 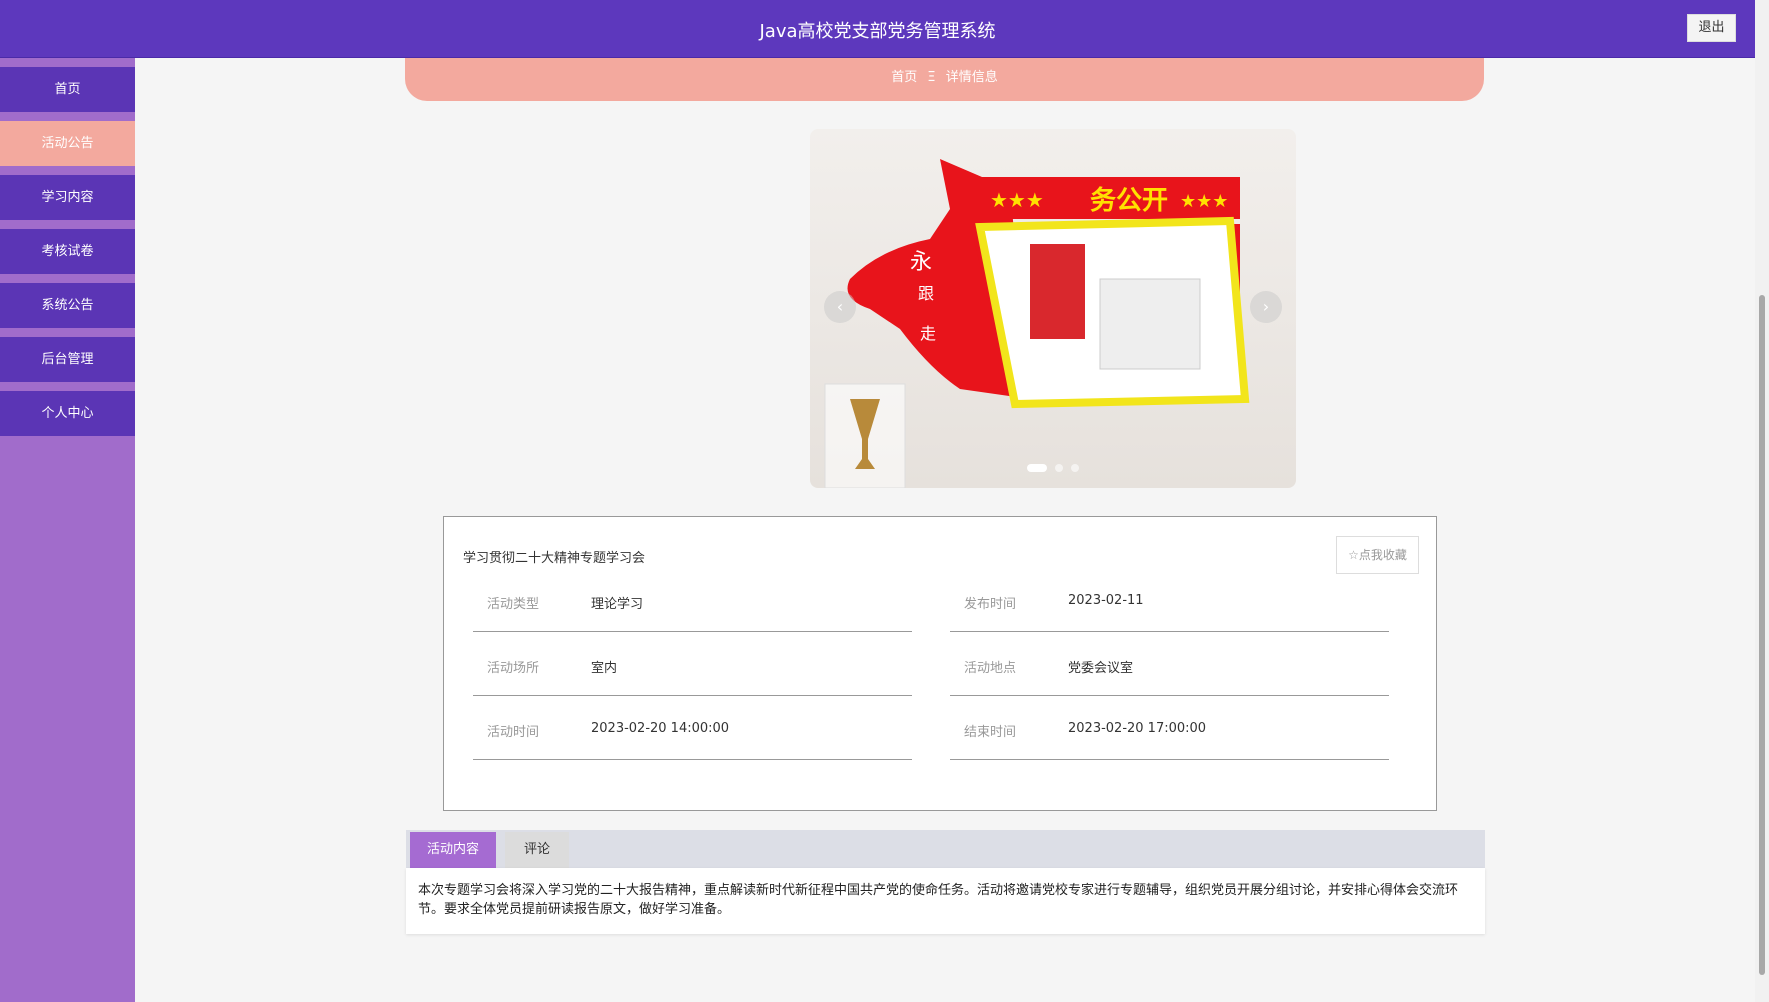 I want to click on field-start-time: 活动时间 2023-02-20 14:00:00, so click(x=692, y=727).